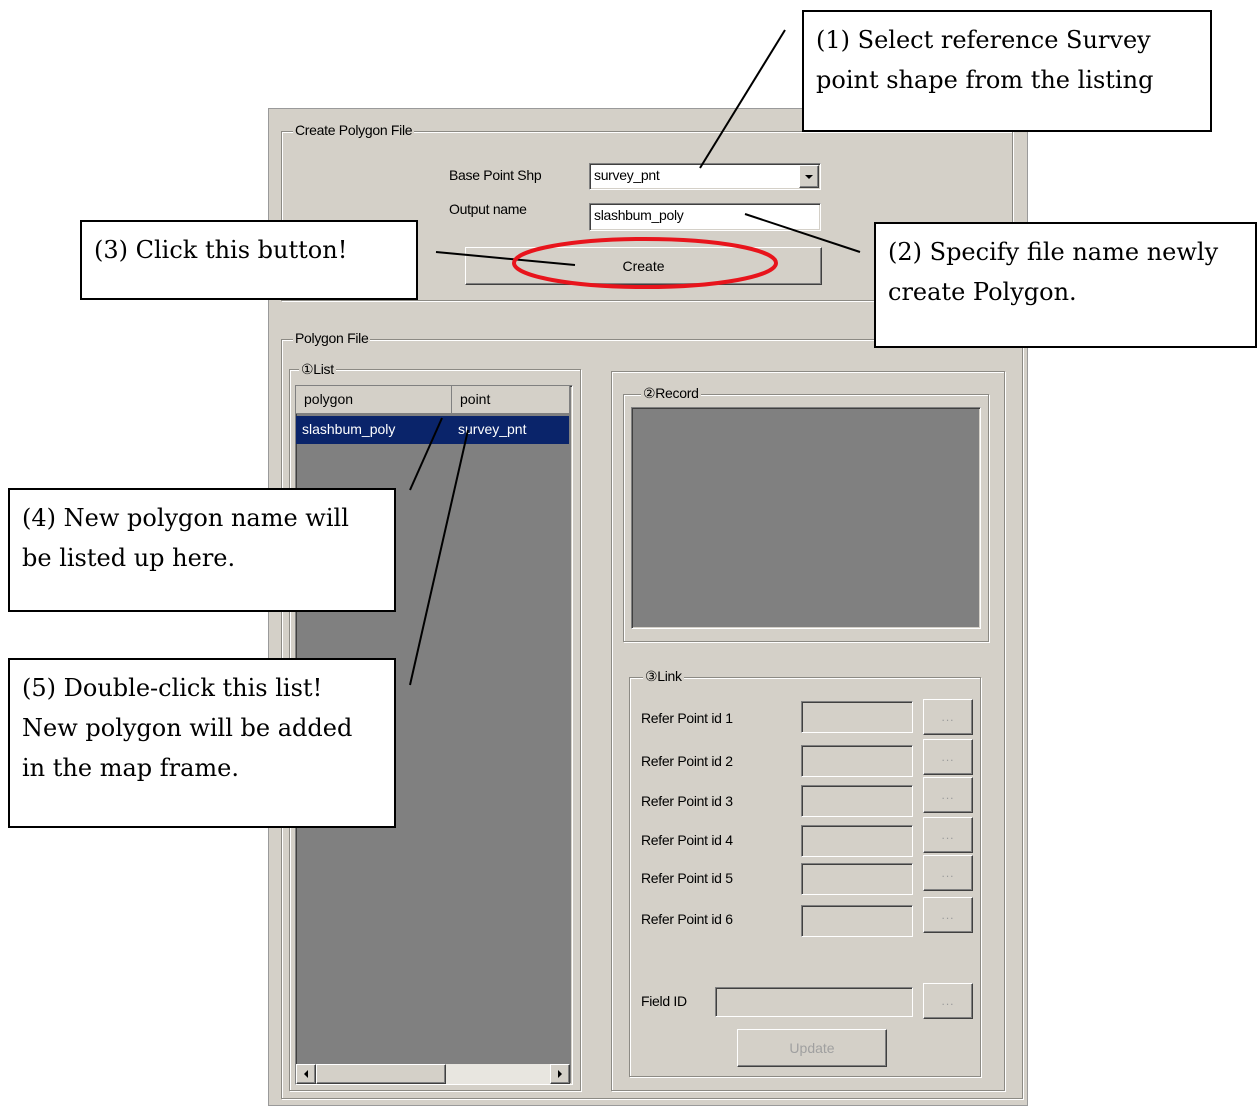  What do you see at coordinates (332, 338) in the screenshot?
I see `polygon-file-group-title: Polygon File` at bounding box center [332, 338].